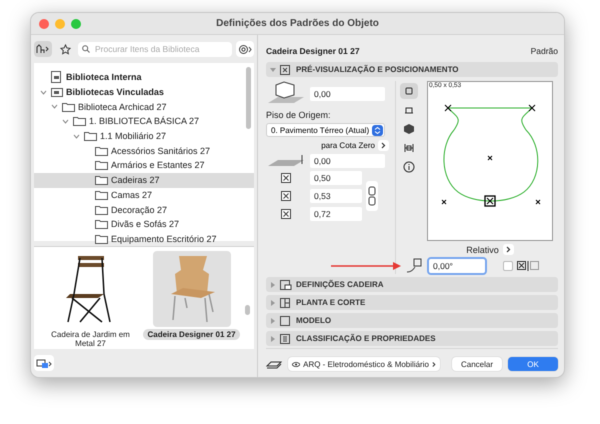 This screenshot has height=424, width=600. What do you see at coordinates (144, 209) in the screenshot?
I see `tree-item: Decoração 27` at bounding box center [144, 209].